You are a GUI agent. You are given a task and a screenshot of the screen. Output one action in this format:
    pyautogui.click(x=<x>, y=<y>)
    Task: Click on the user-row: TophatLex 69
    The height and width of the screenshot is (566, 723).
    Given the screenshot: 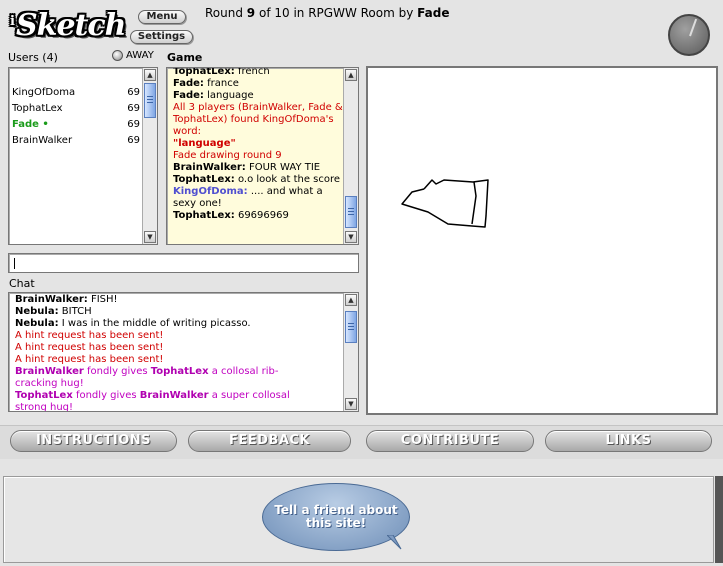 What is the action you would take?
    pyautogui.click(x=76, y=109)
    